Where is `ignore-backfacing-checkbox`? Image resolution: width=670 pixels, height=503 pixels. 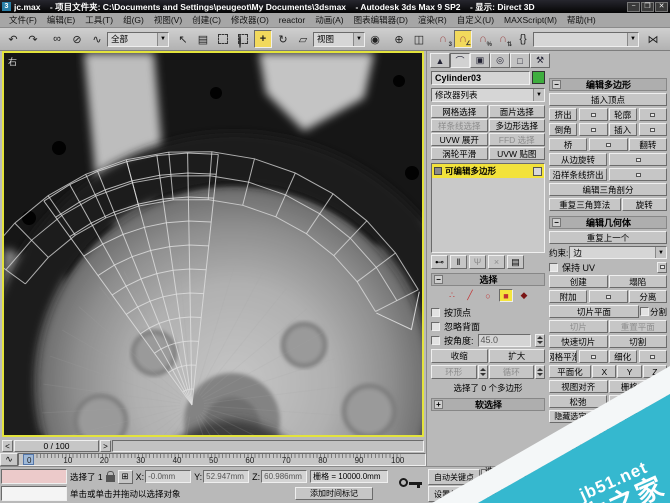
ignore-backfacing-checkbox is located at coordinates (435, 326).